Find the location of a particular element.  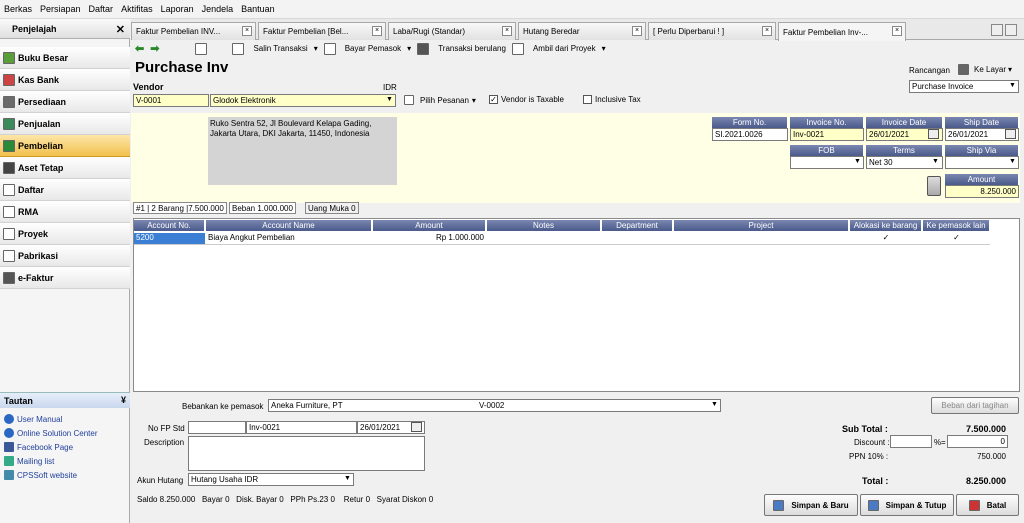

sidebar-item-rma: RMA is located at coordinates (65, 212).